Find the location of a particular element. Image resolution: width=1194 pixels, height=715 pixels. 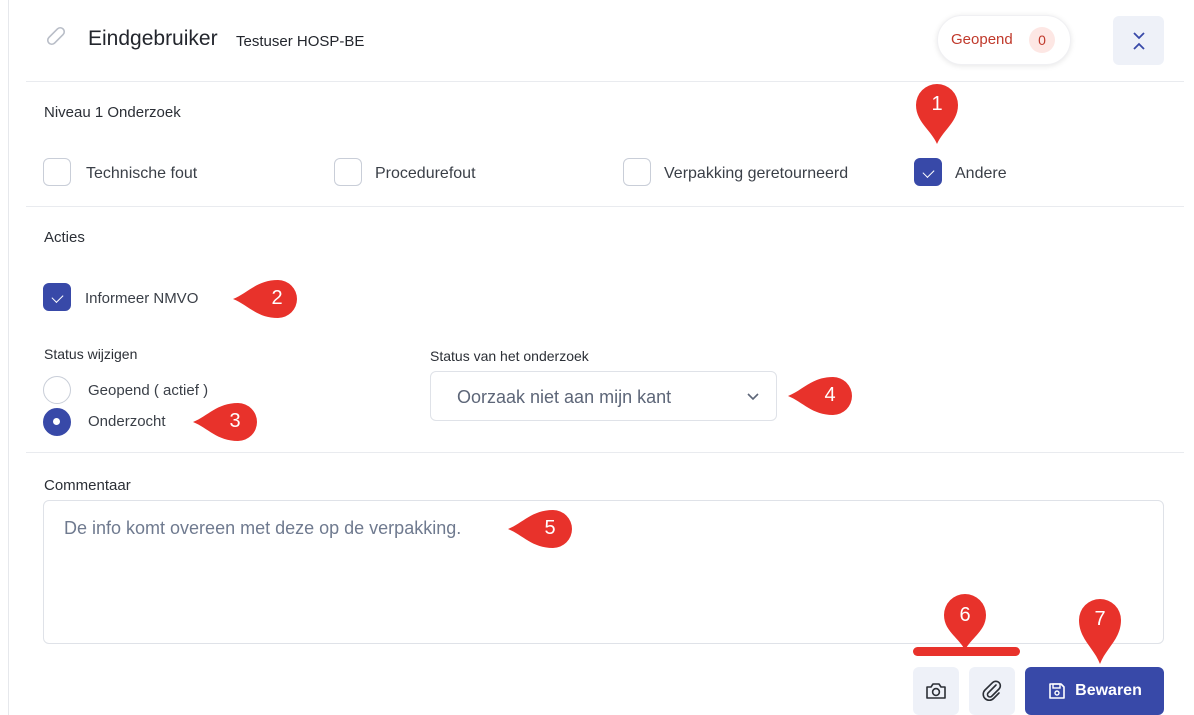

paperclip-icon is located at coordinates (992, 690).